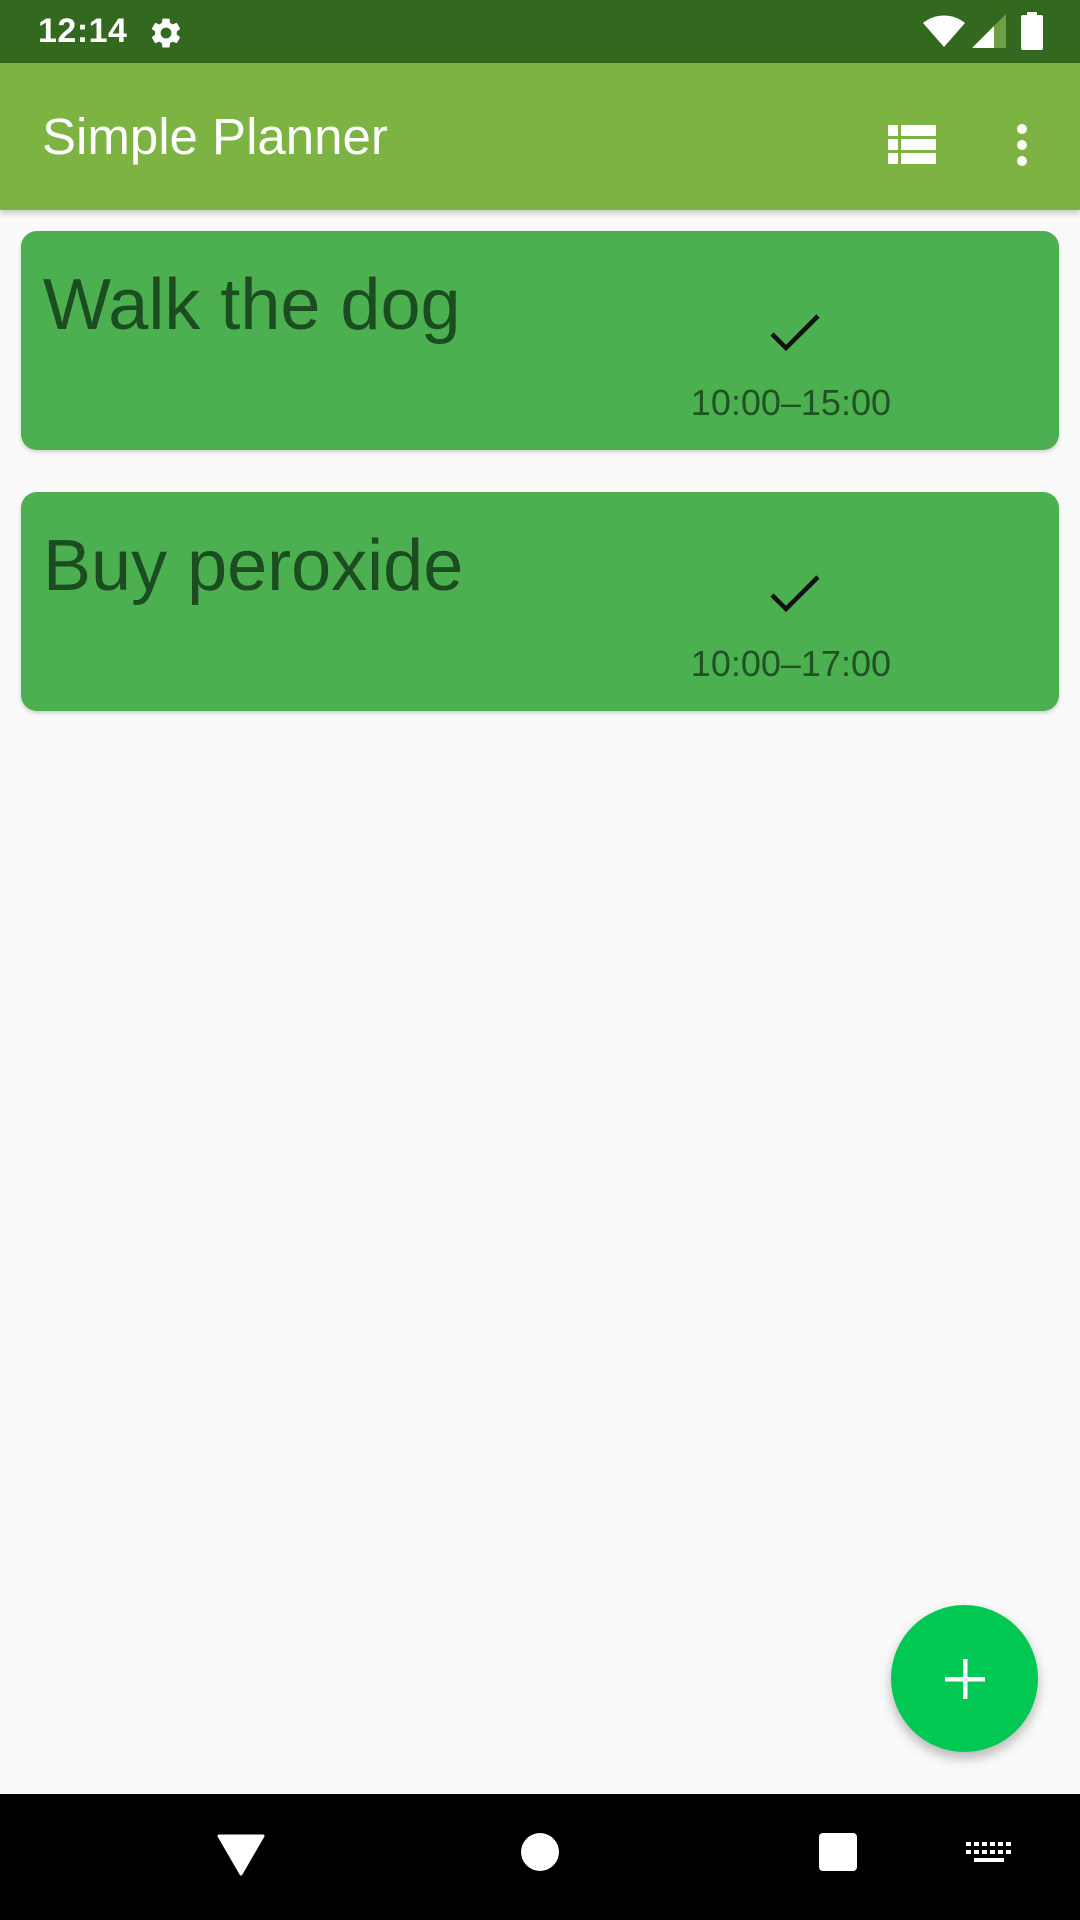 This screenshot has height=1920, width=1080. I want to click on wifi-icon, so click(944, 31).